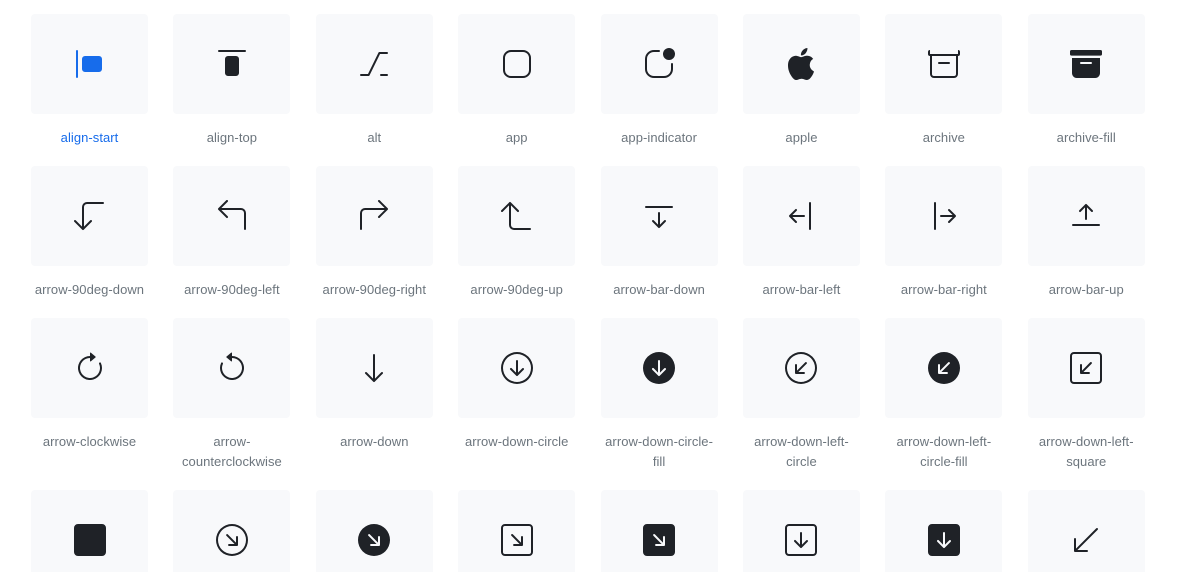 This screenshot has width=1196, height=572. What do you see at coordinates (659, 451) in the screenshot?
I see `icon-label: arrow-down-circle-fill` at bounding box center [659, 451].